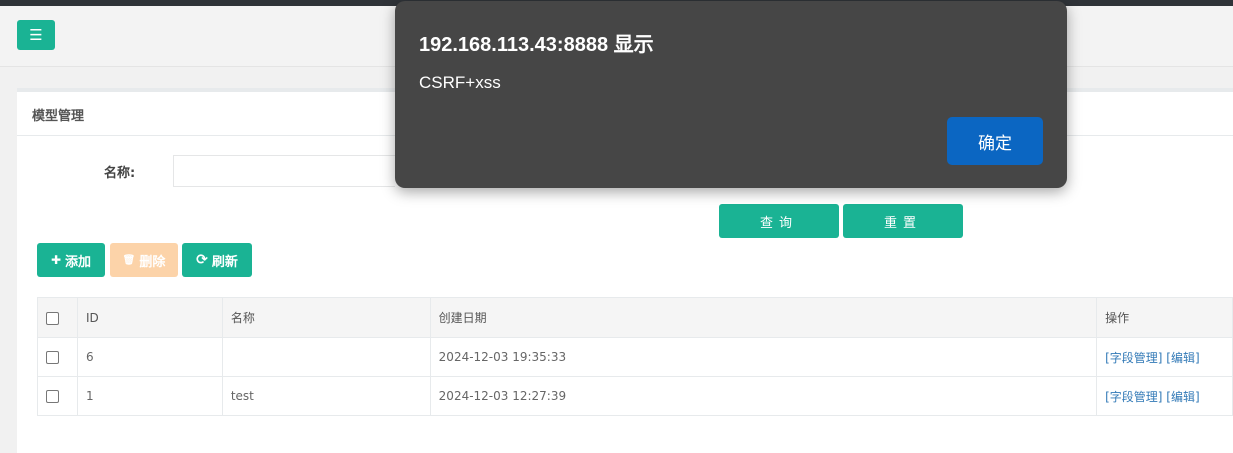  Describe the element at coordinates (56, 260) in the screenshot. I see `plus-icon: ✚` at that location.